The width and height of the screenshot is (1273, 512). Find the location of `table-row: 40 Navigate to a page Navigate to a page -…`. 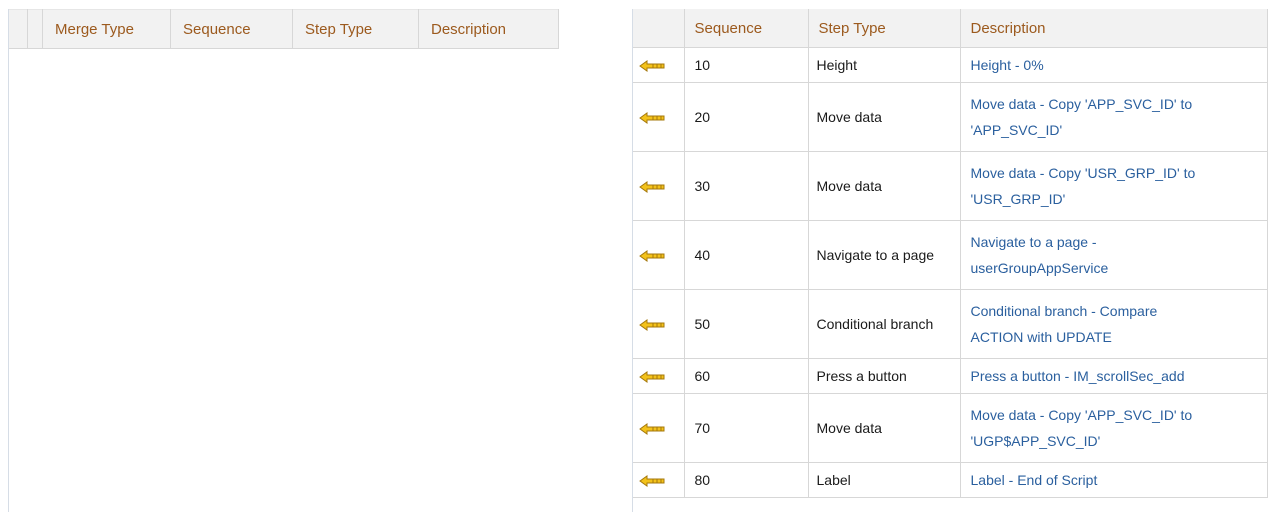

table-row: 40 Navigate to a page Navigate to a page -… is located at coordinates (950, 255).